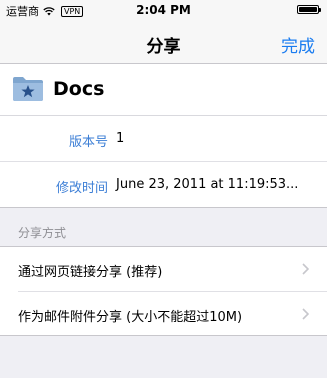  Describe the element at coordinates (88, 142) in the screenshot. I see `version-label: 版本号` at that location.